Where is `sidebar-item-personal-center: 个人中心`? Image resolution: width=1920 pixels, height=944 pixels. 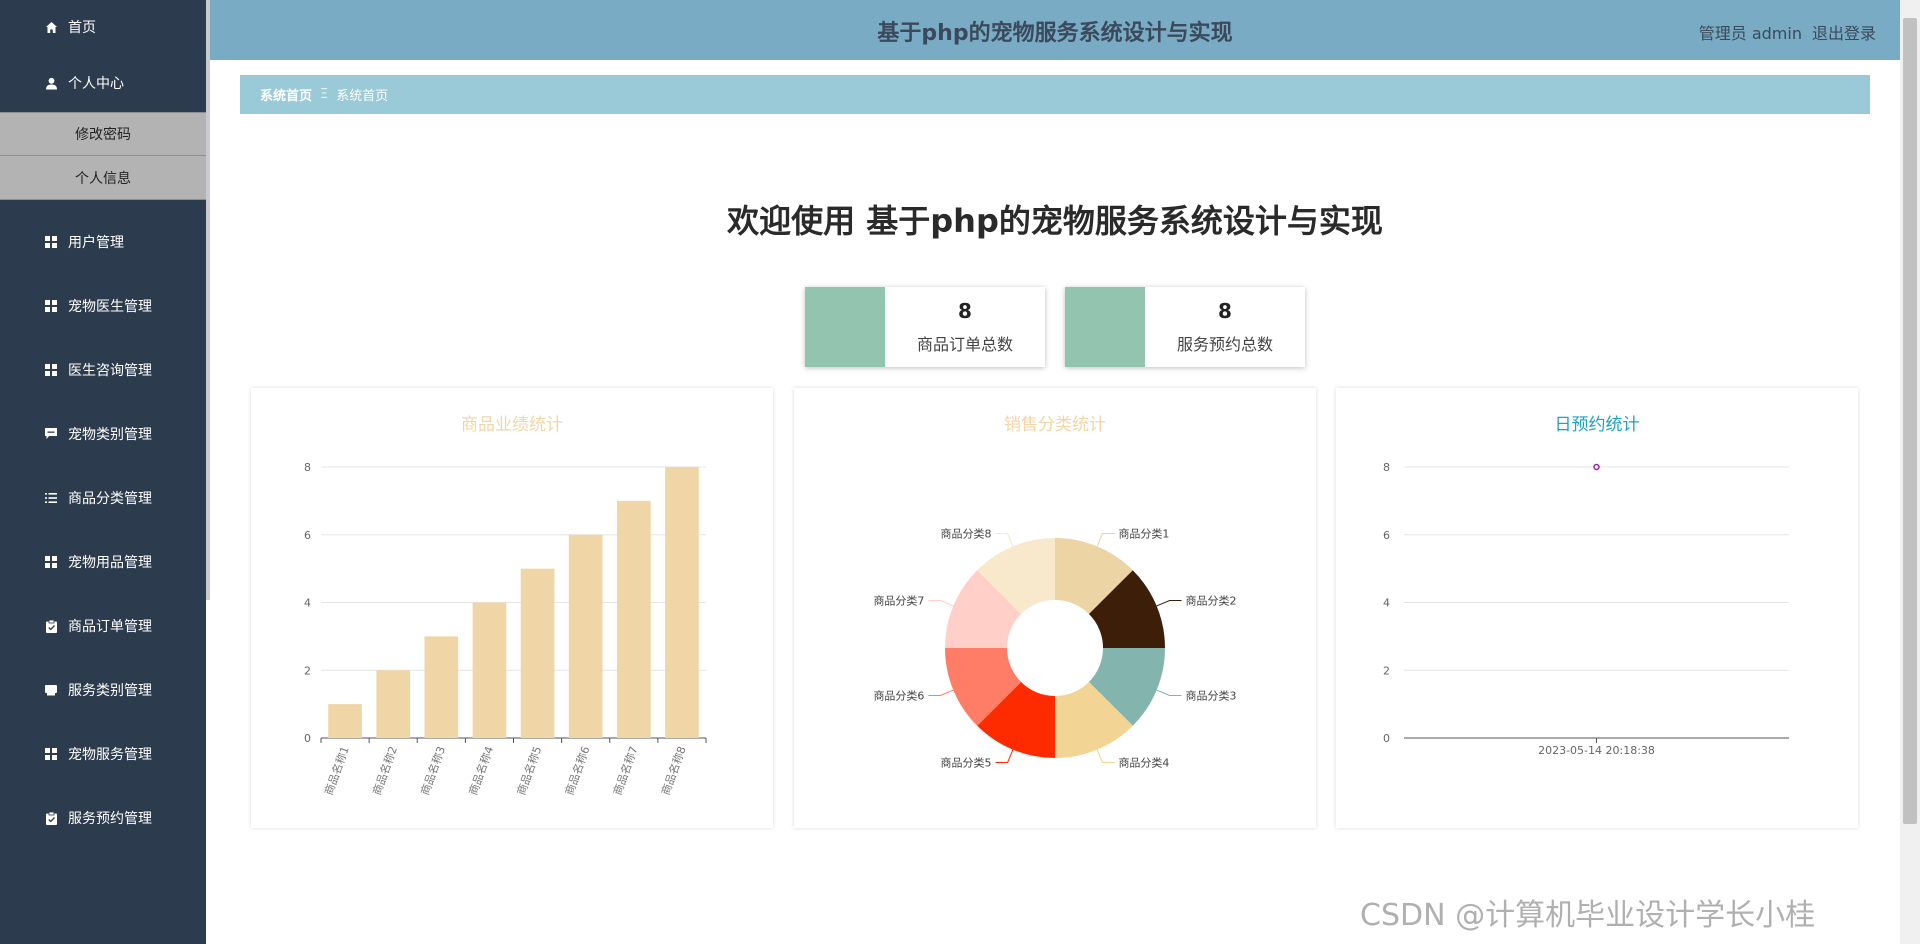
sidebar-item-personal-center: 个人中心 is located at coordinates (103, 83).